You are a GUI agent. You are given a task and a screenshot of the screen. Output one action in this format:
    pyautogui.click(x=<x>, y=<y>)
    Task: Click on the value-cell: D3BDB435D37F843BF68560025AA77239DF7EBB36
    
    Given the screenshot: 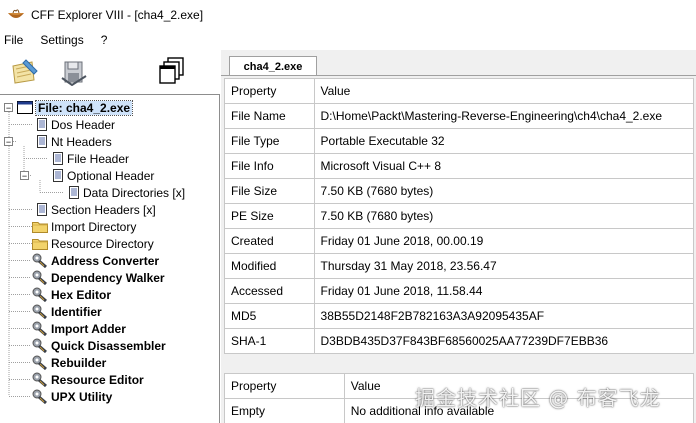 What is the action you would take?
    pyautogui.click(x=504, y=341)
    